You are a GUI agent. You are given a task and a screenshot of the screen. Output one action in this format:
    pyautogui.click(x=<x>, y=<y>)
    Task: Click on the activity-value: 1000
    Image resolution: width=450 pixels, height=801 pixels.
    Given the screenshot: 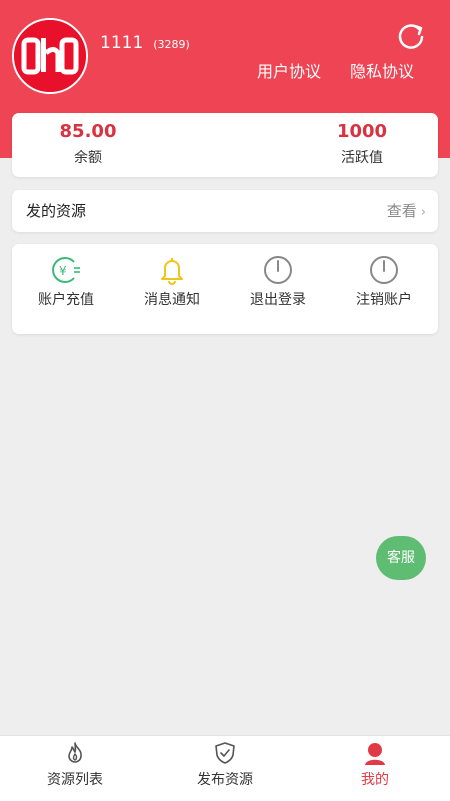 What is the action you would take?
    pyautogui.click(x=362, y=131)
    